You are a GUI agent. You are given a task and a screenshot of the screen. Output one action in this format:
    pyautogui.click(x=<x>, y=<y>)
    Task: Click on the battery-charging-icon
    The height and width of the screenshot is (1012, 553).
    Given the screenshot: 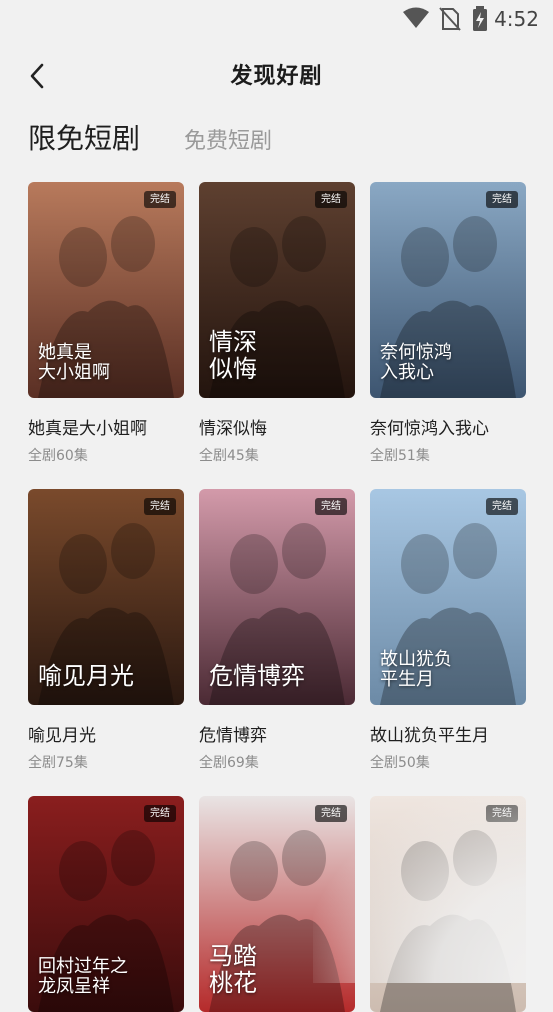 What is the action you would take?
    pyautogui.click(x=480, y=18)
    